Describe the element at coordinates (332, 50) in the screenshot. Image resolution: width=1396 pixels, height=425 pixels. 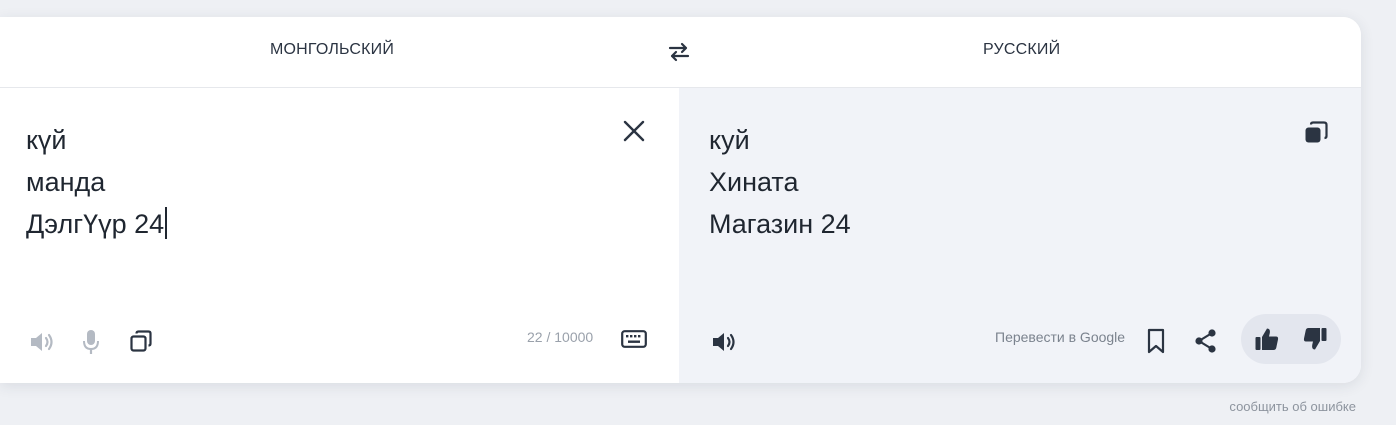
I see `source-language-selector: МОНГОЛЬСКИЙ` at that location.